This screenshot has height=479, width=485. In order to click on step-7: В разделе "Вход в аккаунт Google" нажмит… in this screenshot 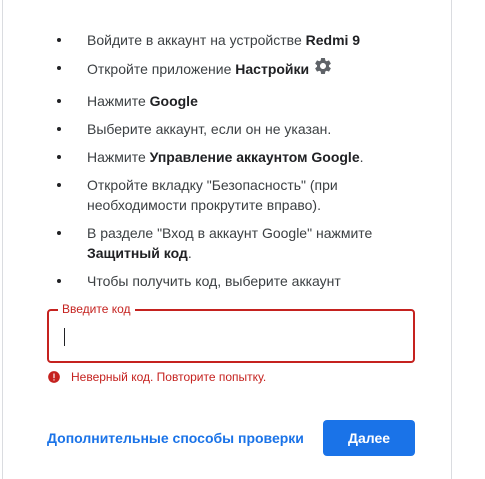, I will do `click(220, 243)`.